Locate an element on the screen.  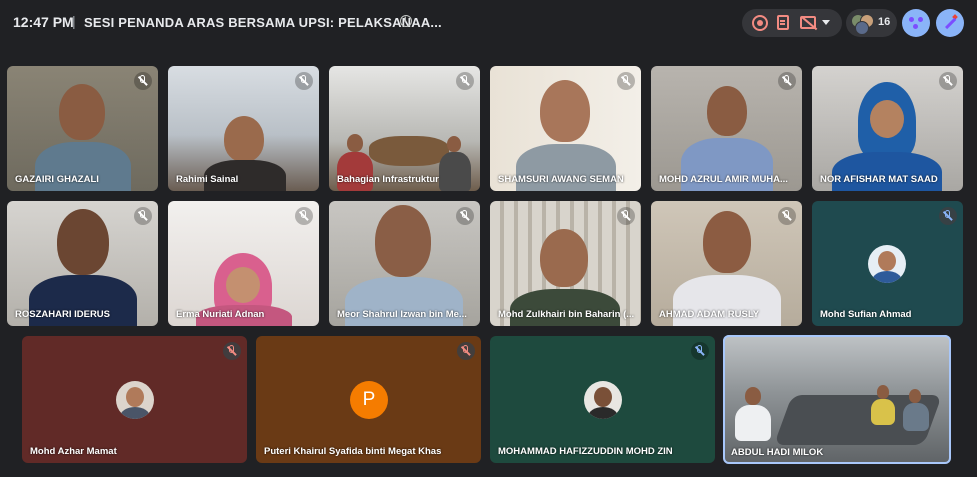
participant-tile: ROSZAHARI IDERUS is located at coordinates (82, 263).